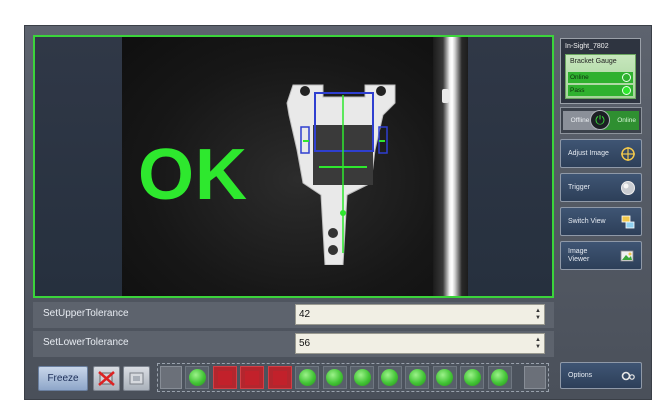 This screenshot has width=669, height=408. I want to click on result-ok-label: OK, so click(193, 175).